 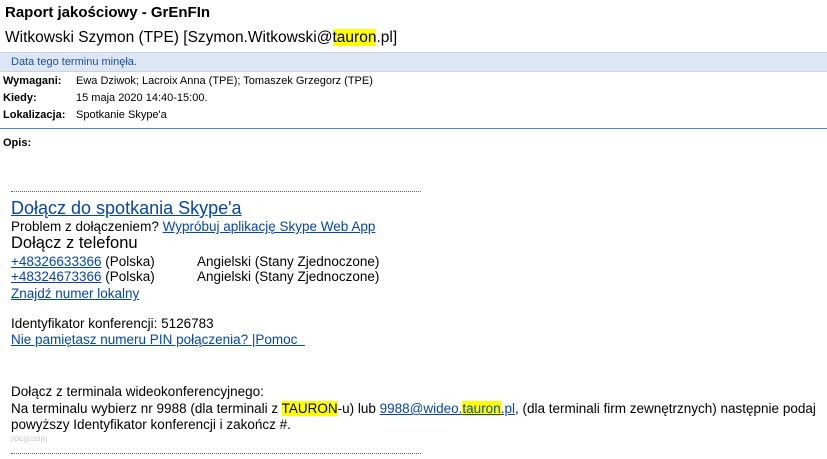 I want to click on meeting-subject: Raport jakościowy - GrEnFIn, so click(x=108, y=12).